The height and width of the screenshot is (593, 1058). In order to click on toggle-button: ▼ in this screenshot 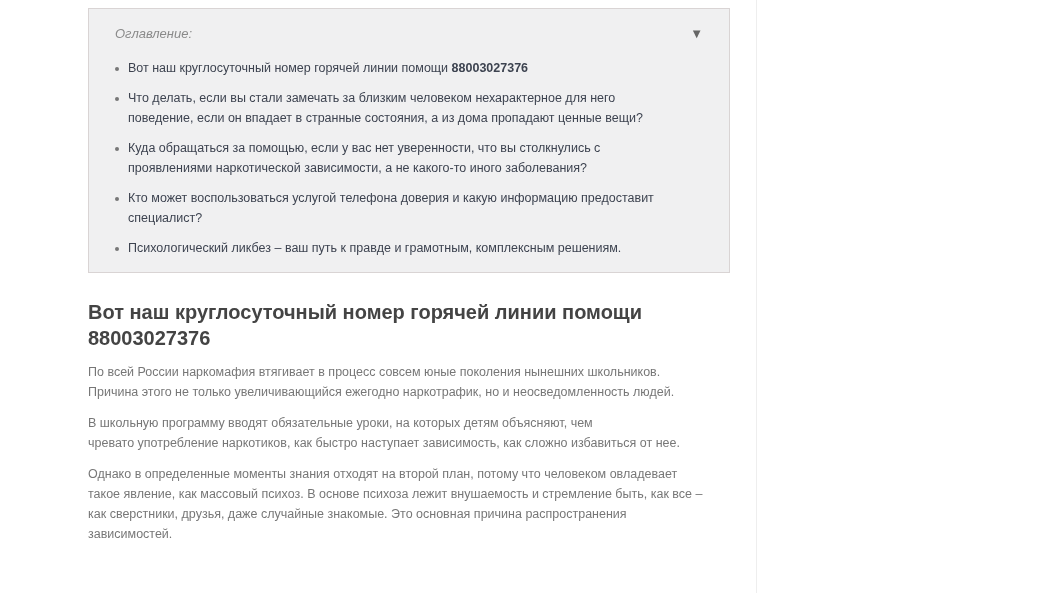, I will do `click(696, 34)`.